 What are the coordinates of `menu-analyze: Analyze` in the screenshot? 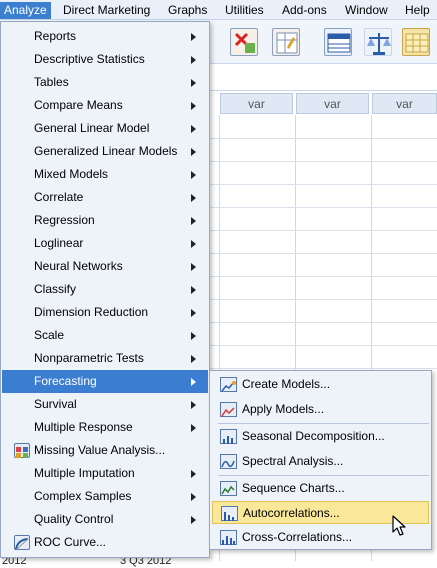 It's located at (25, 10).